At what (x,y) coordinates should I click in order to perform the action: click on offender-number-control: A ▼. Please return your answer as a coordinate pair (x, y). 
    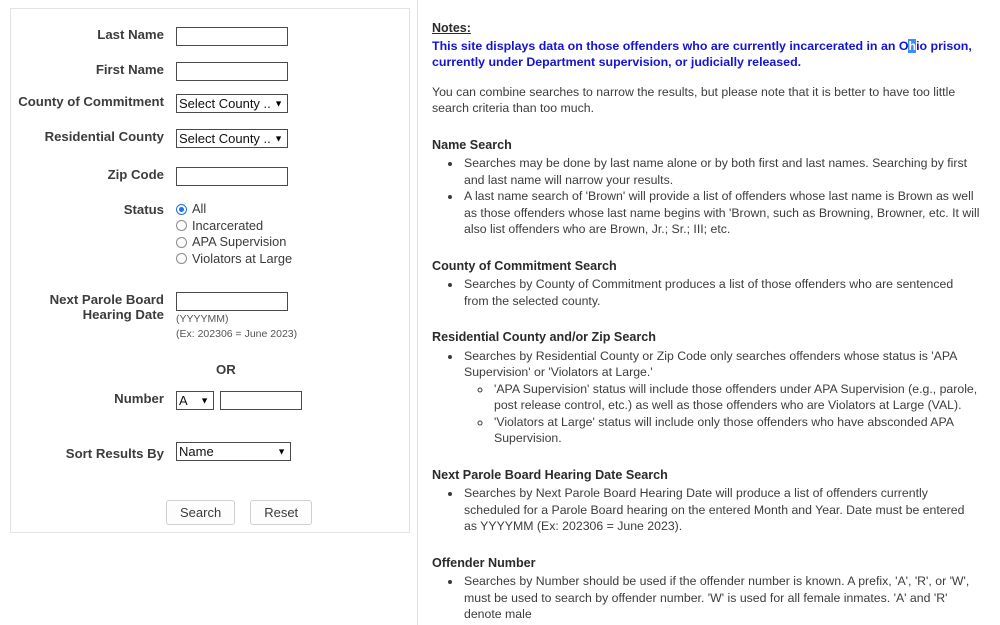
    Looking at the image, I should click on (239, 400).